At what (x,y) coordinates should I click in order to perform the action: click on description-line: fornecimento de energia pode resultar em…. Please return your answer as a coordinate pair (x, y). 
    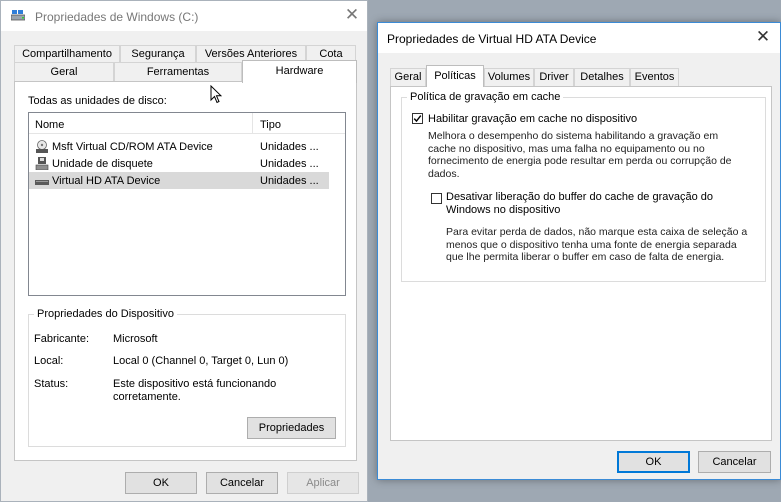
    Looking at the image, I should click on (580, 161).